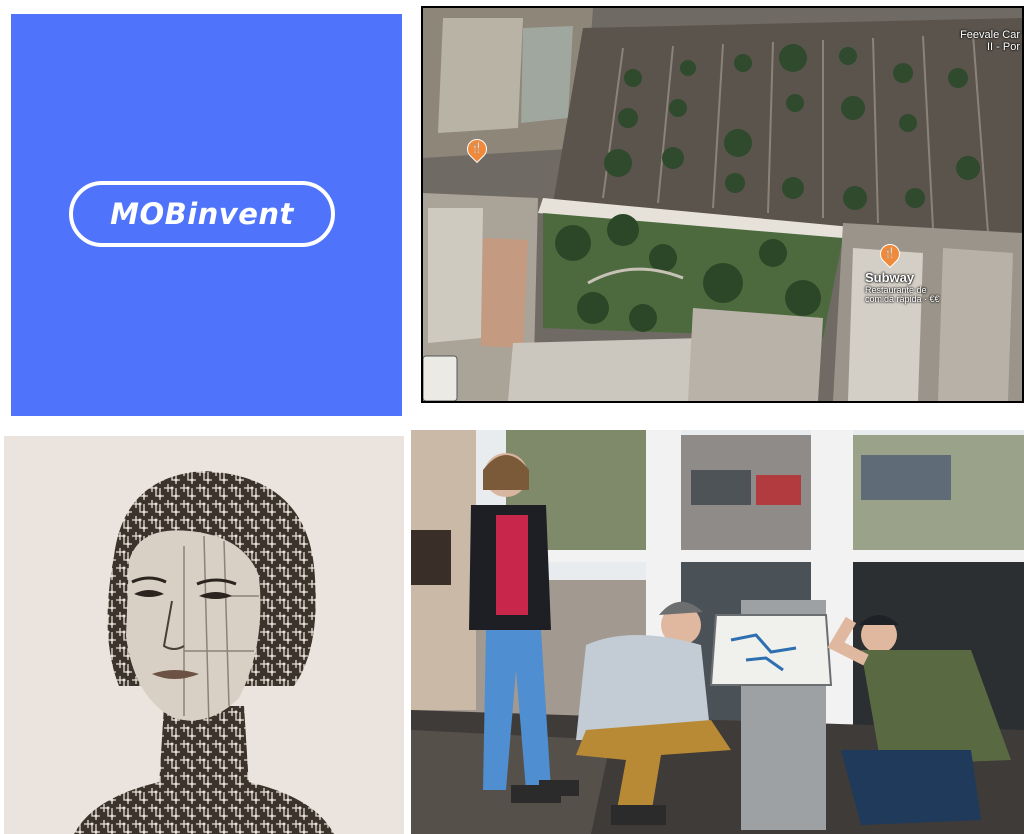  What do you see at coordinates (902, 295) in the screenshot?
I see `place-category: Restaurante de comida rápida · €€` at bounding box center [902, 295].